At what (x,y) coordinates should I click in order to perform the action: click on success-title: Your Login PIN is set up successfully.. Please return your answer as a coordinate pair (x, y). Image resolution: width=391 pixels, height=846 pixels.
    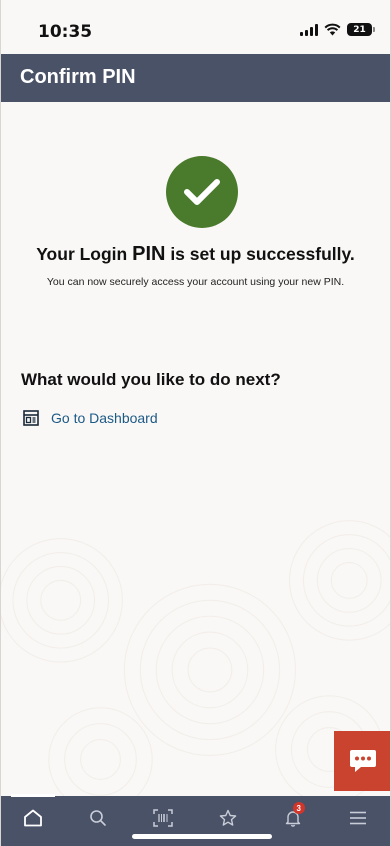
    Looking at the image, I should click on (195, 254).